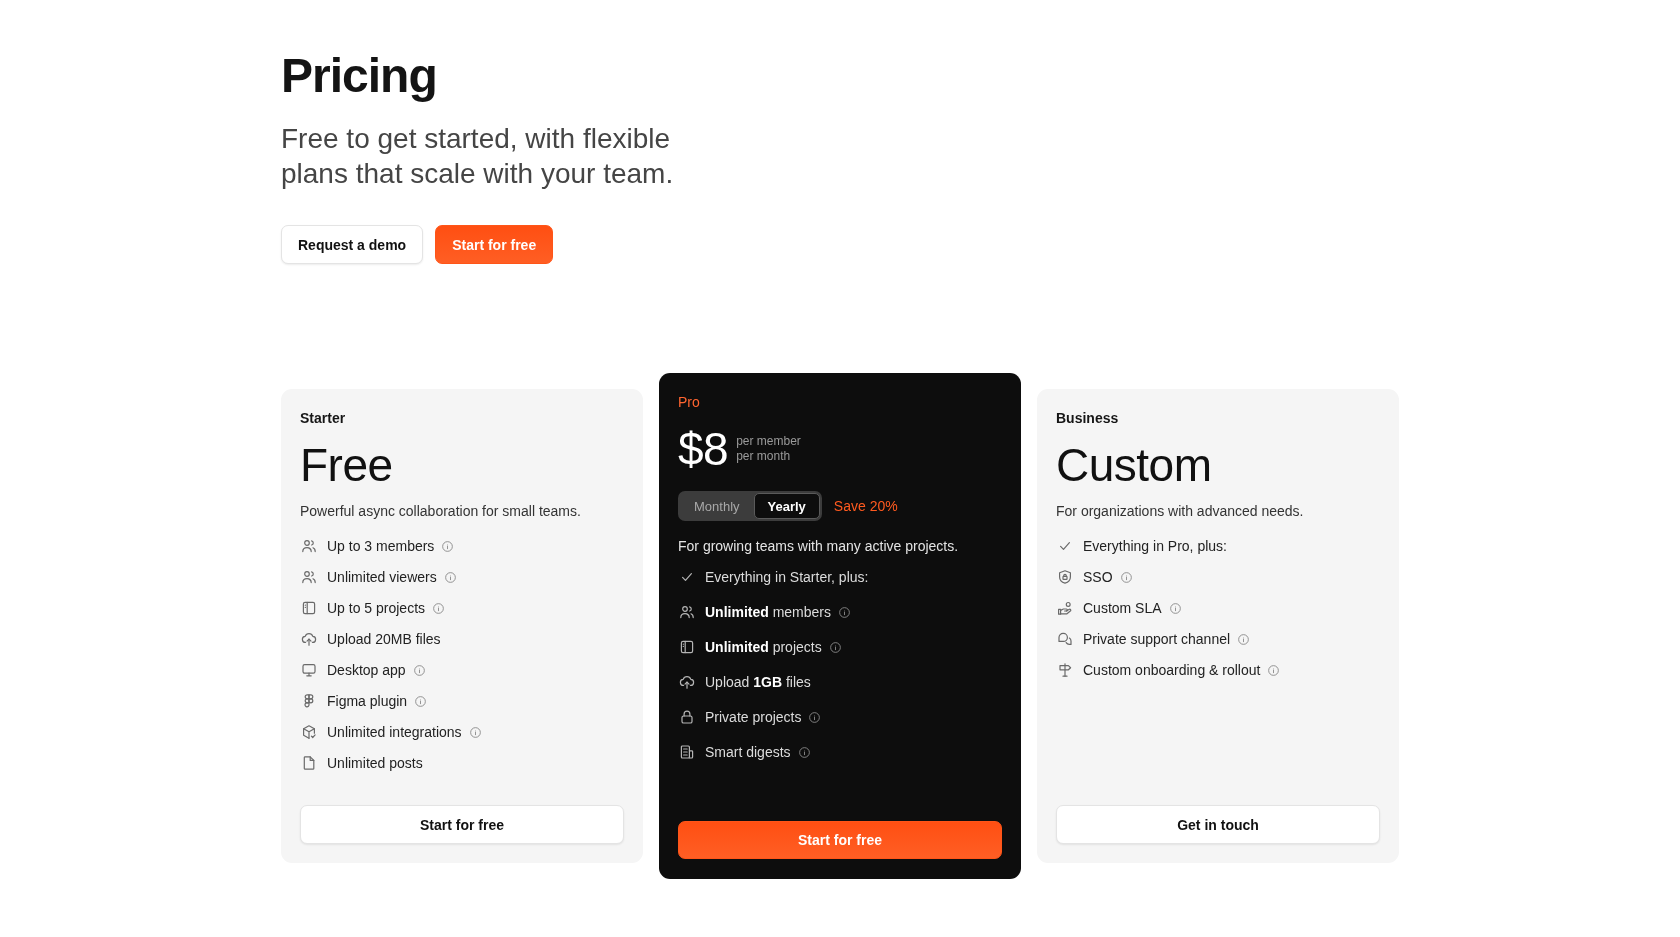 Image resolution: width=1680 pixels, height=937 pixels. What do you see at coordinates (764, 456) in the screenshot?
I see `price-unit: per month` at bounding box center [764, 456].